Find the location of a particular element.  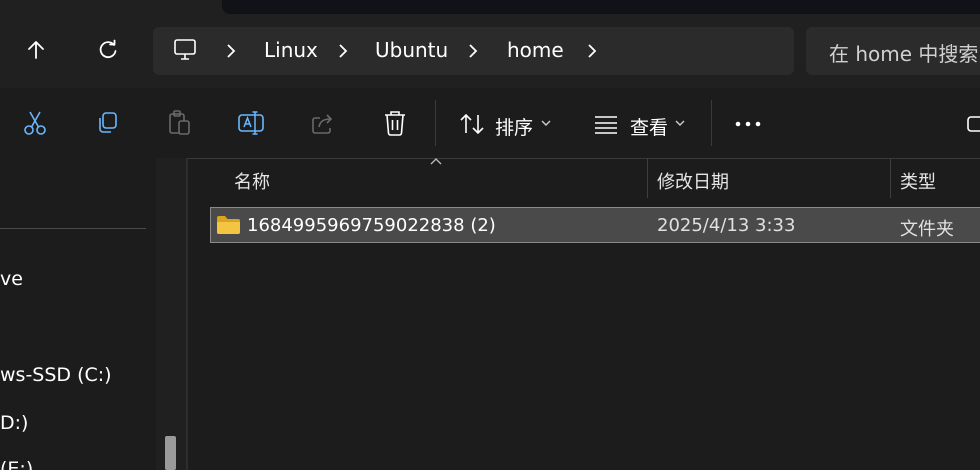

sidebar-divider is located at coordinates (73, 228).